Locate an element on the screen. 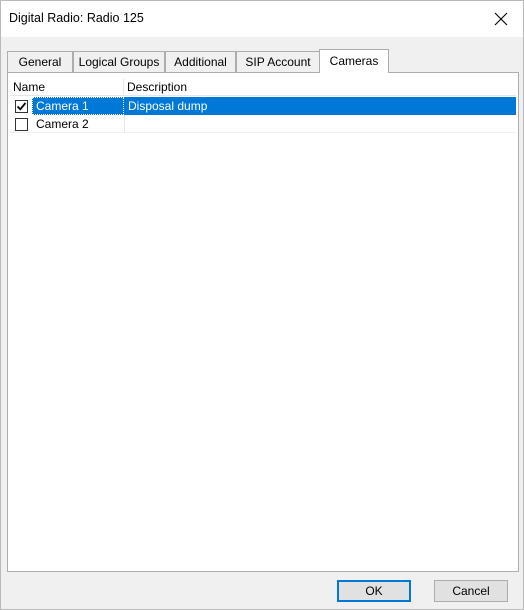 This screenshot has height=610, width=524. ok-button: OK is located at coordinates (374, 591).